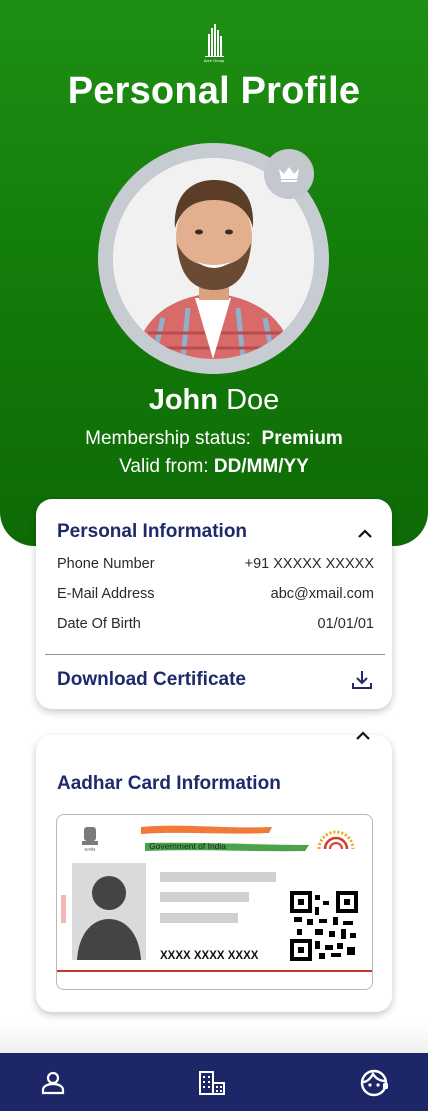 The width and height of the screenshot is (428, 1111). What do you see at coordinates (345, 624) in the screenshot?
I see `dob-value: 01/01/01` at bounding box center [345, 624].